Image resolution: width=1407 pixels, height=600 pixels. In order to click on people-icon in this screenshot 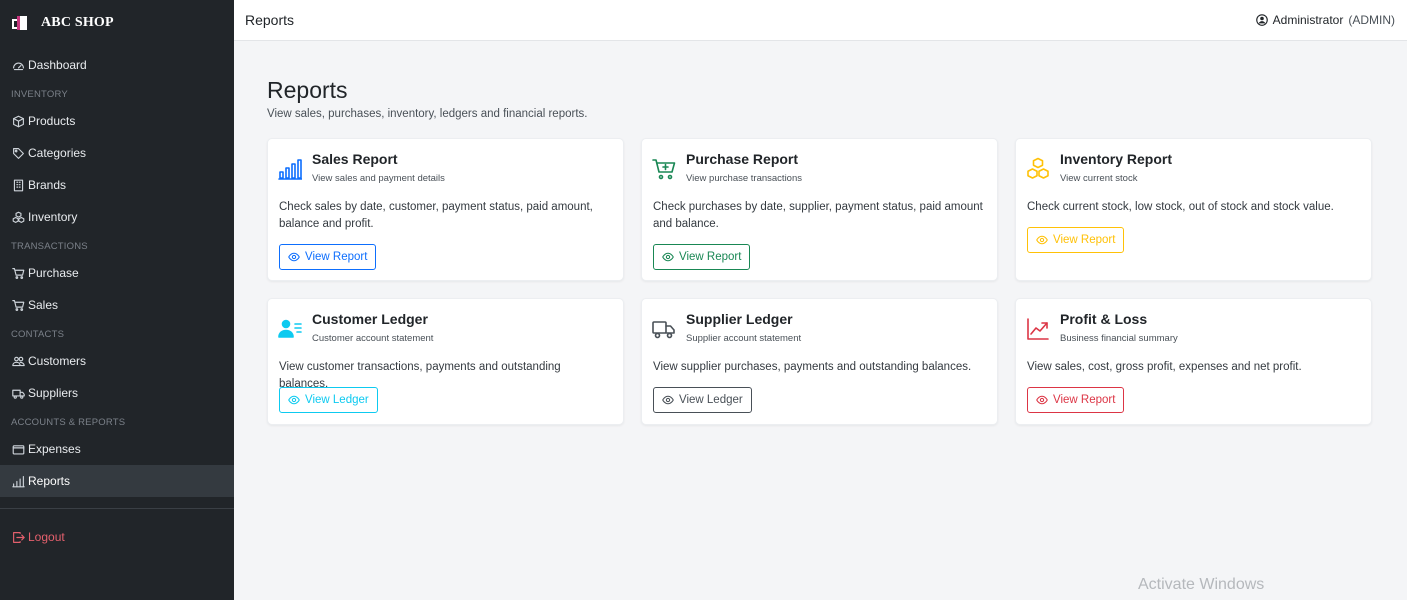, I will do `click(18, 361)`.